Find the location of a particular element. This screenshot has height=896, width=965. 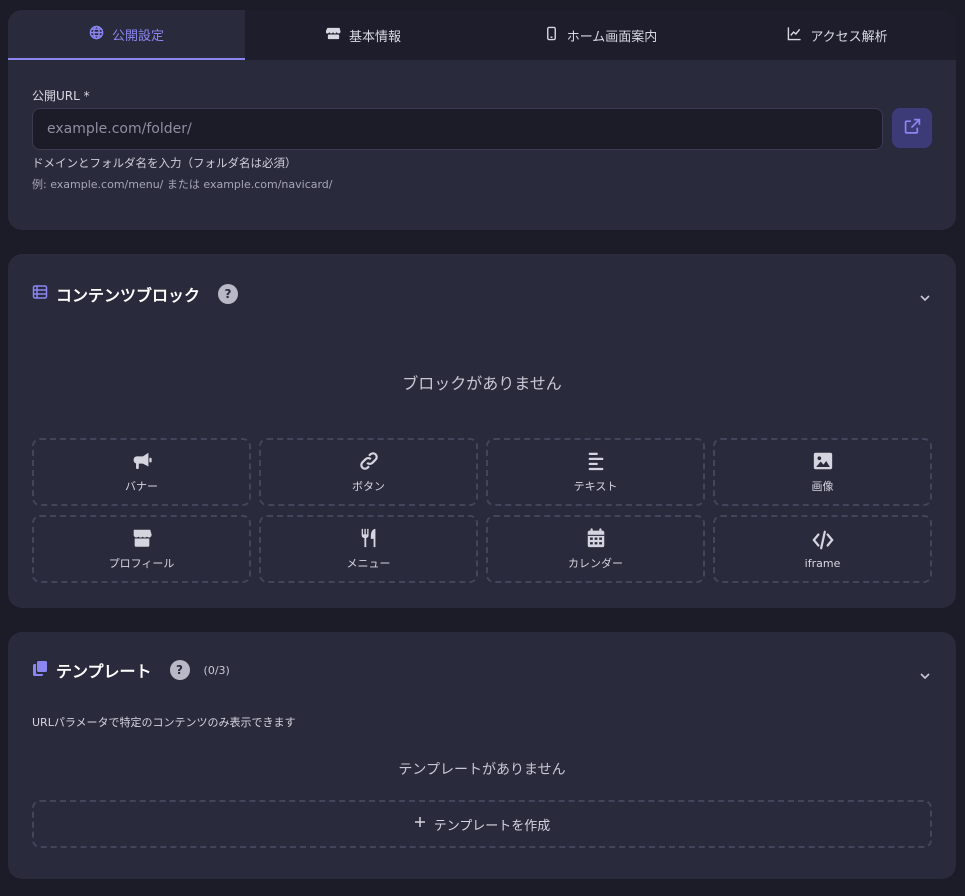

chart-line-icon is located at coordinates (794, 35).